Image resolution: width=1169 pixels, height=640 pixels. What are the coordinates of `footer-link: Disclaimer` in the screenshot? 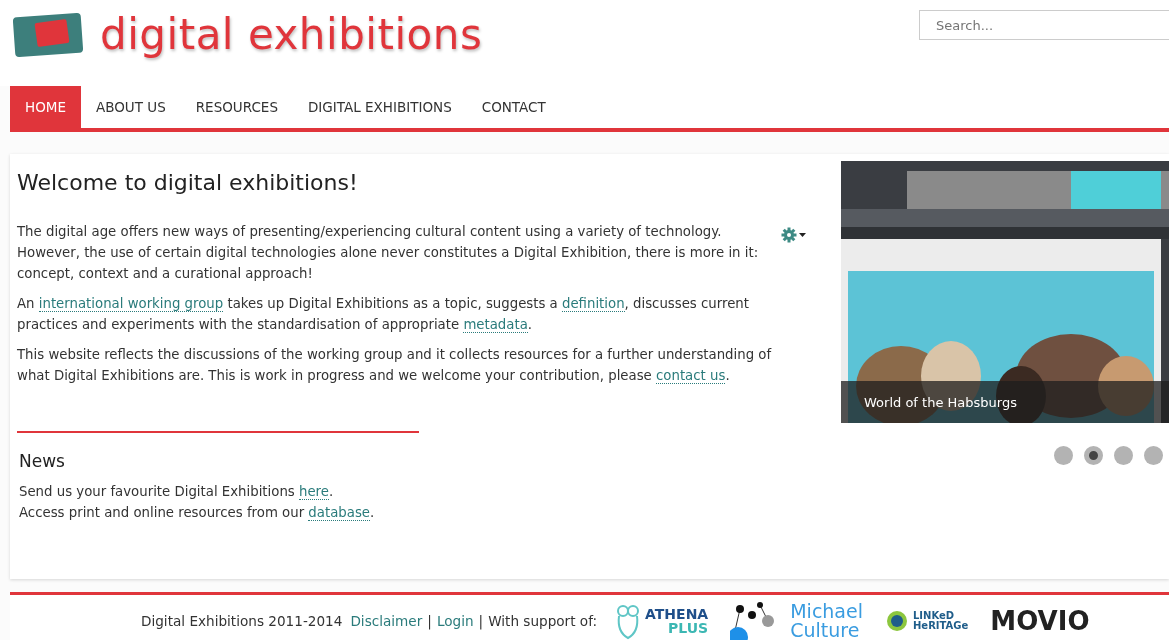 It's located at (386, 621).